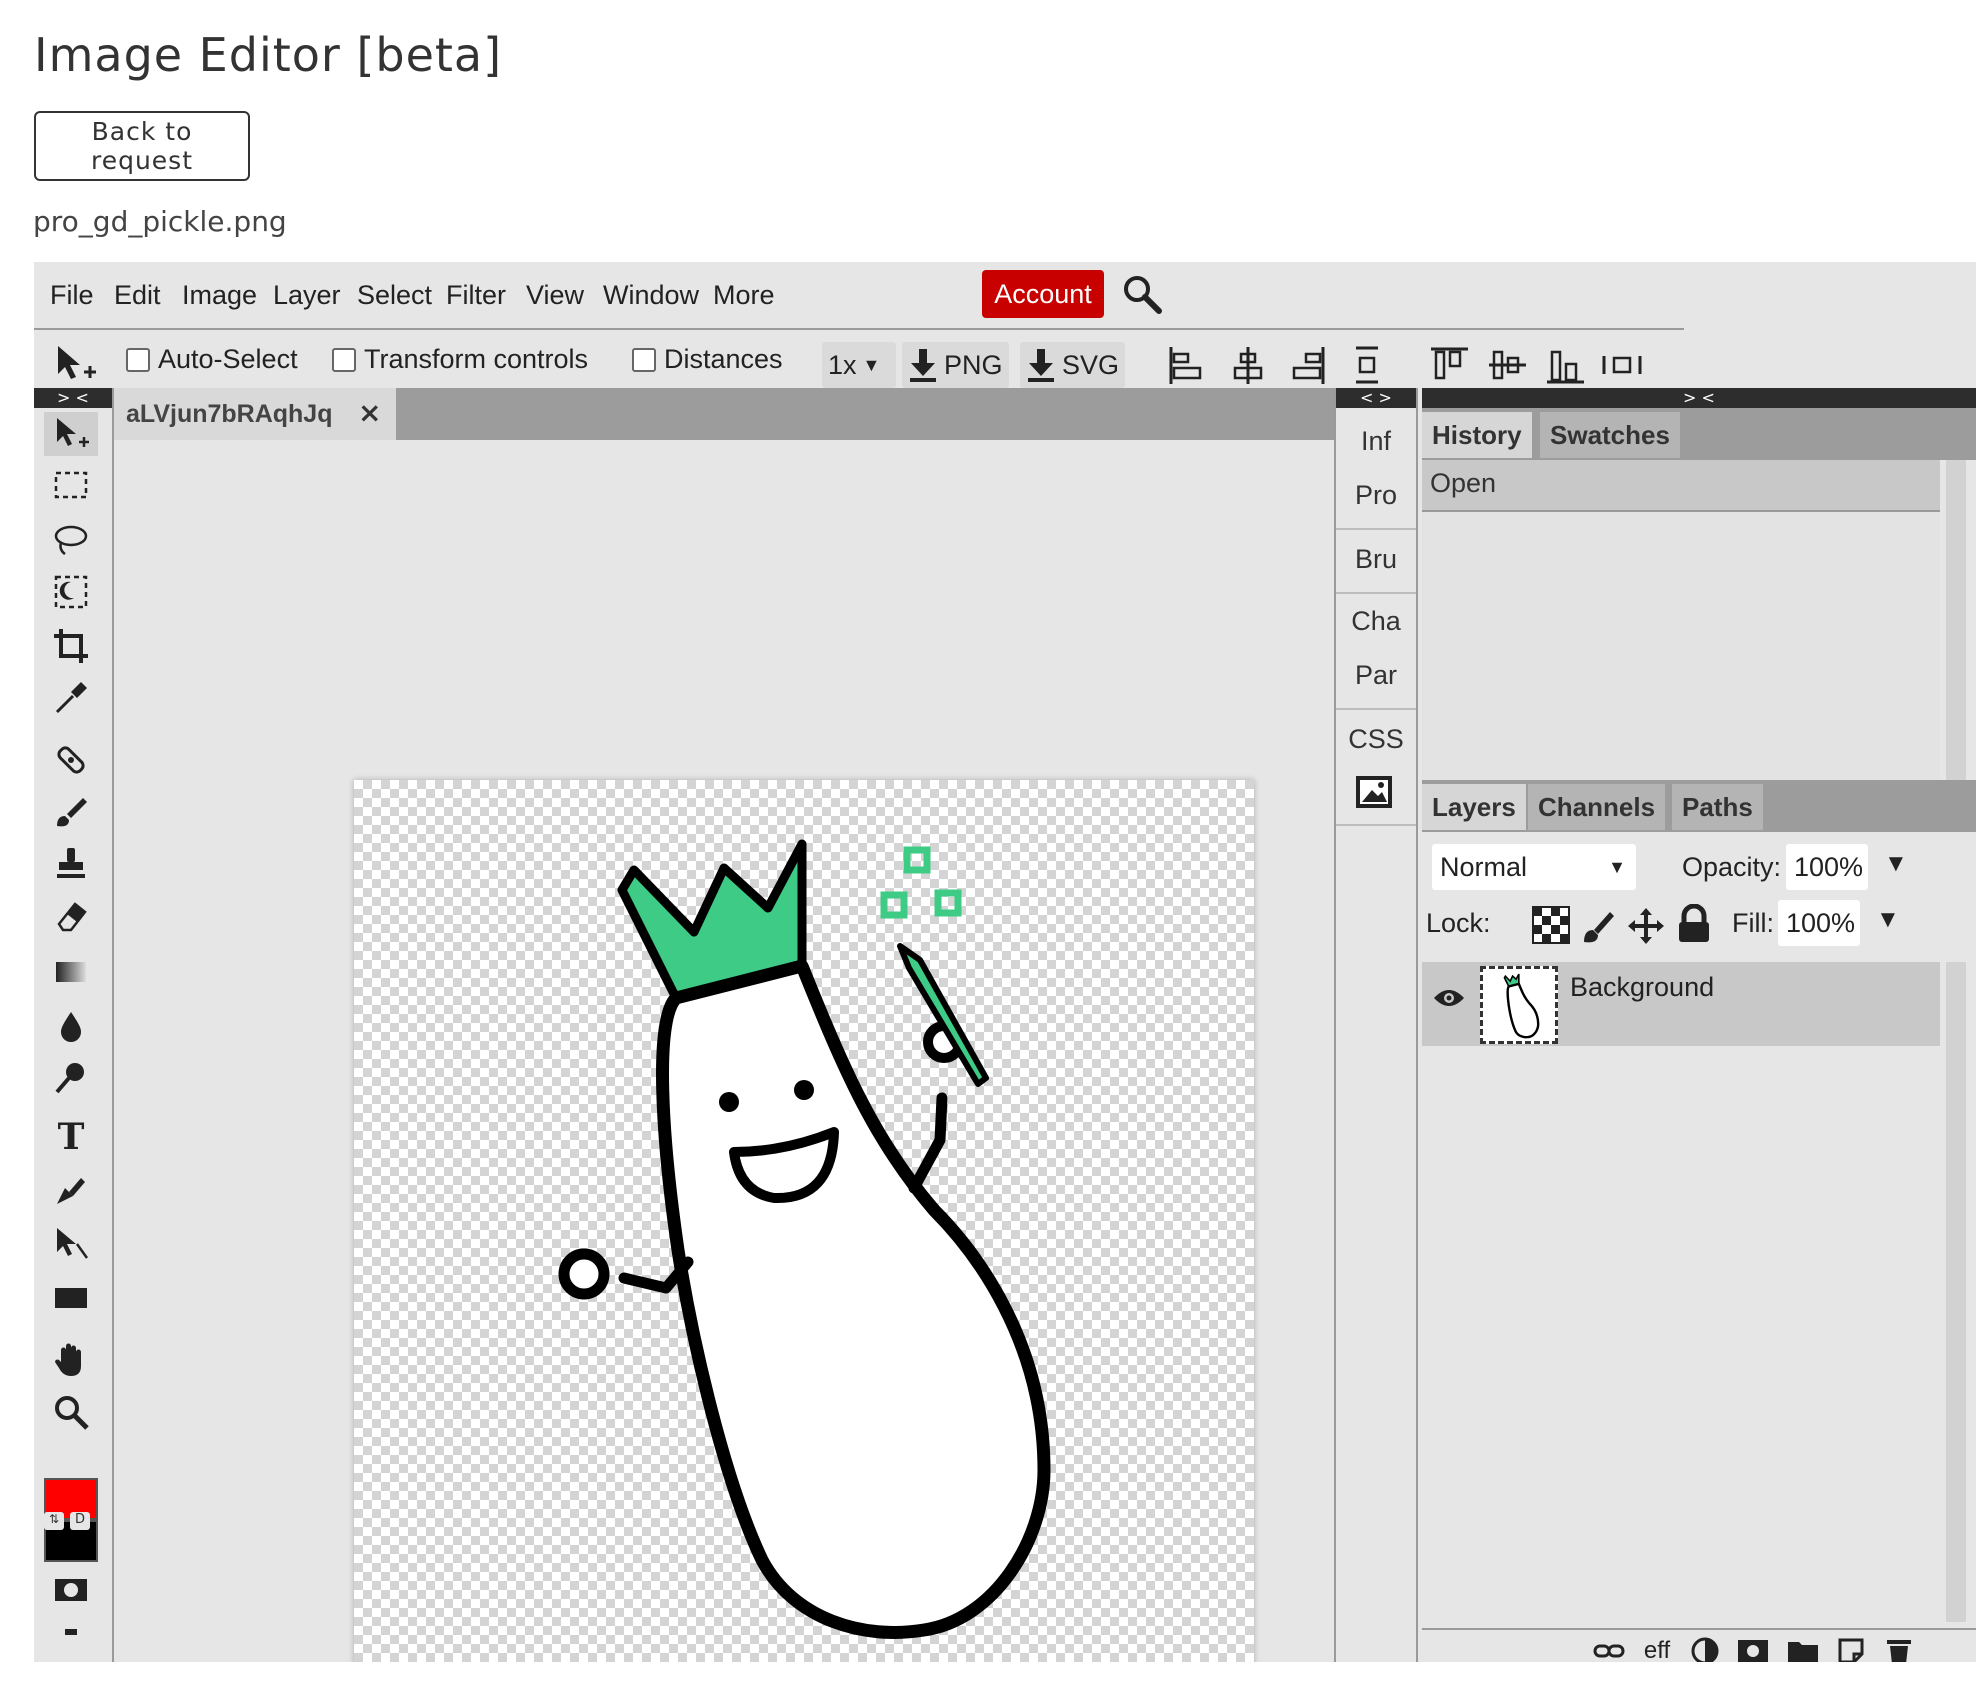 This screenshot has height=1686, width=1976. Describe the element at coordinates (1477, 435) in the screenshot. I see `tab-history: History` at that location.